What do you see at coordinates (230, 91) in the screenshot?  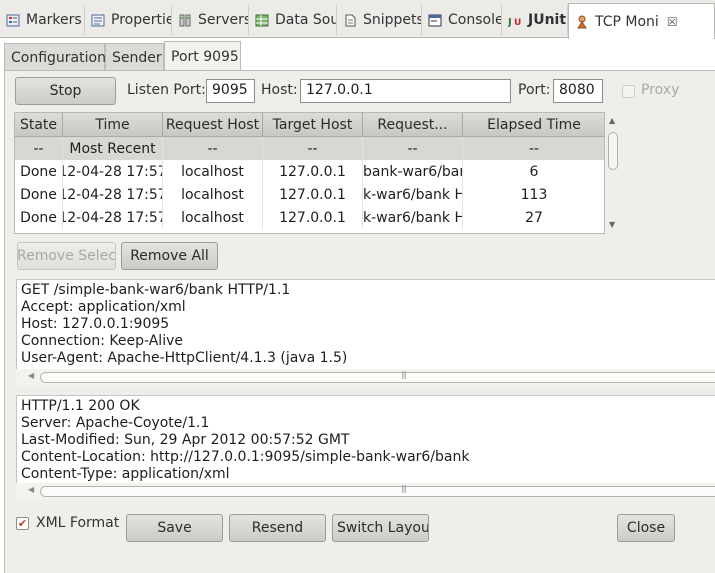 I see `listen-port-field: 9095` at bounding box center [230, 91].